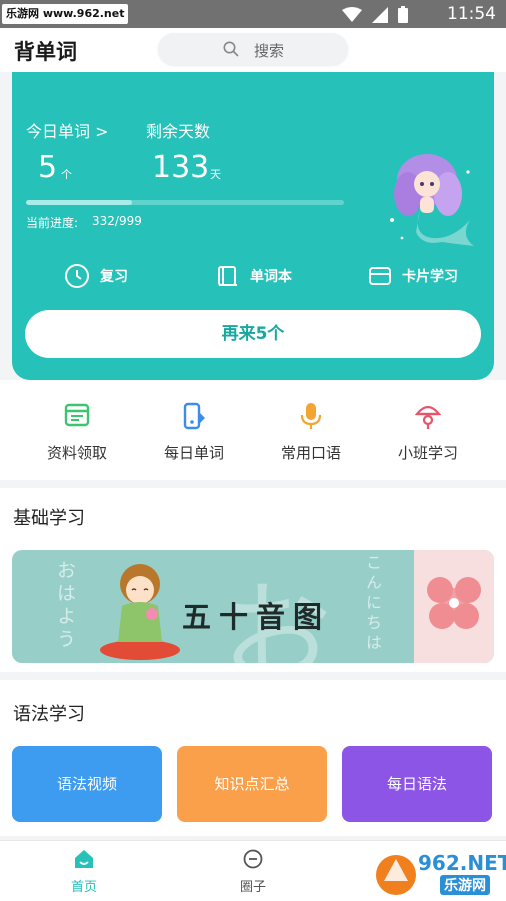  I want to click on tab-circle: 圈子, so click(253, 872).